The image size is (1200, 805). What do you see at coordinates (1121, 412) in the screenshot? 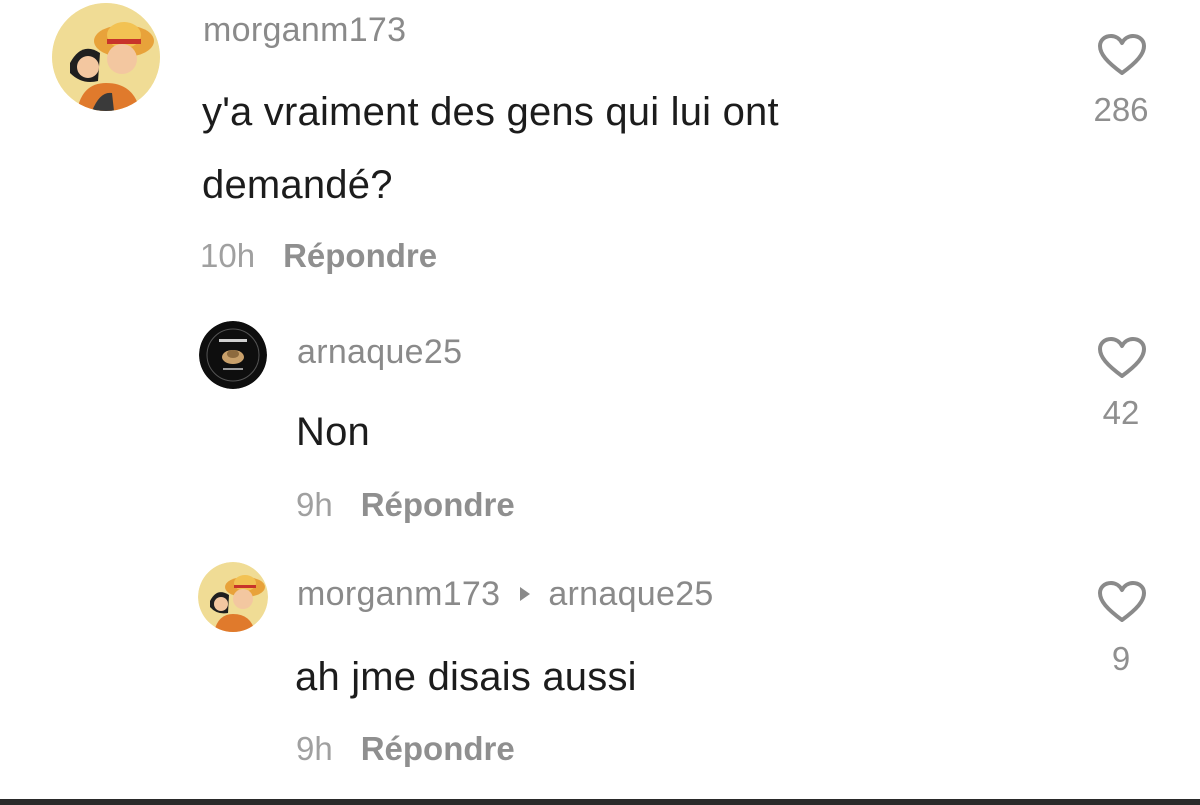
I see `like-count: 42` at bounding box center [1121, 412].